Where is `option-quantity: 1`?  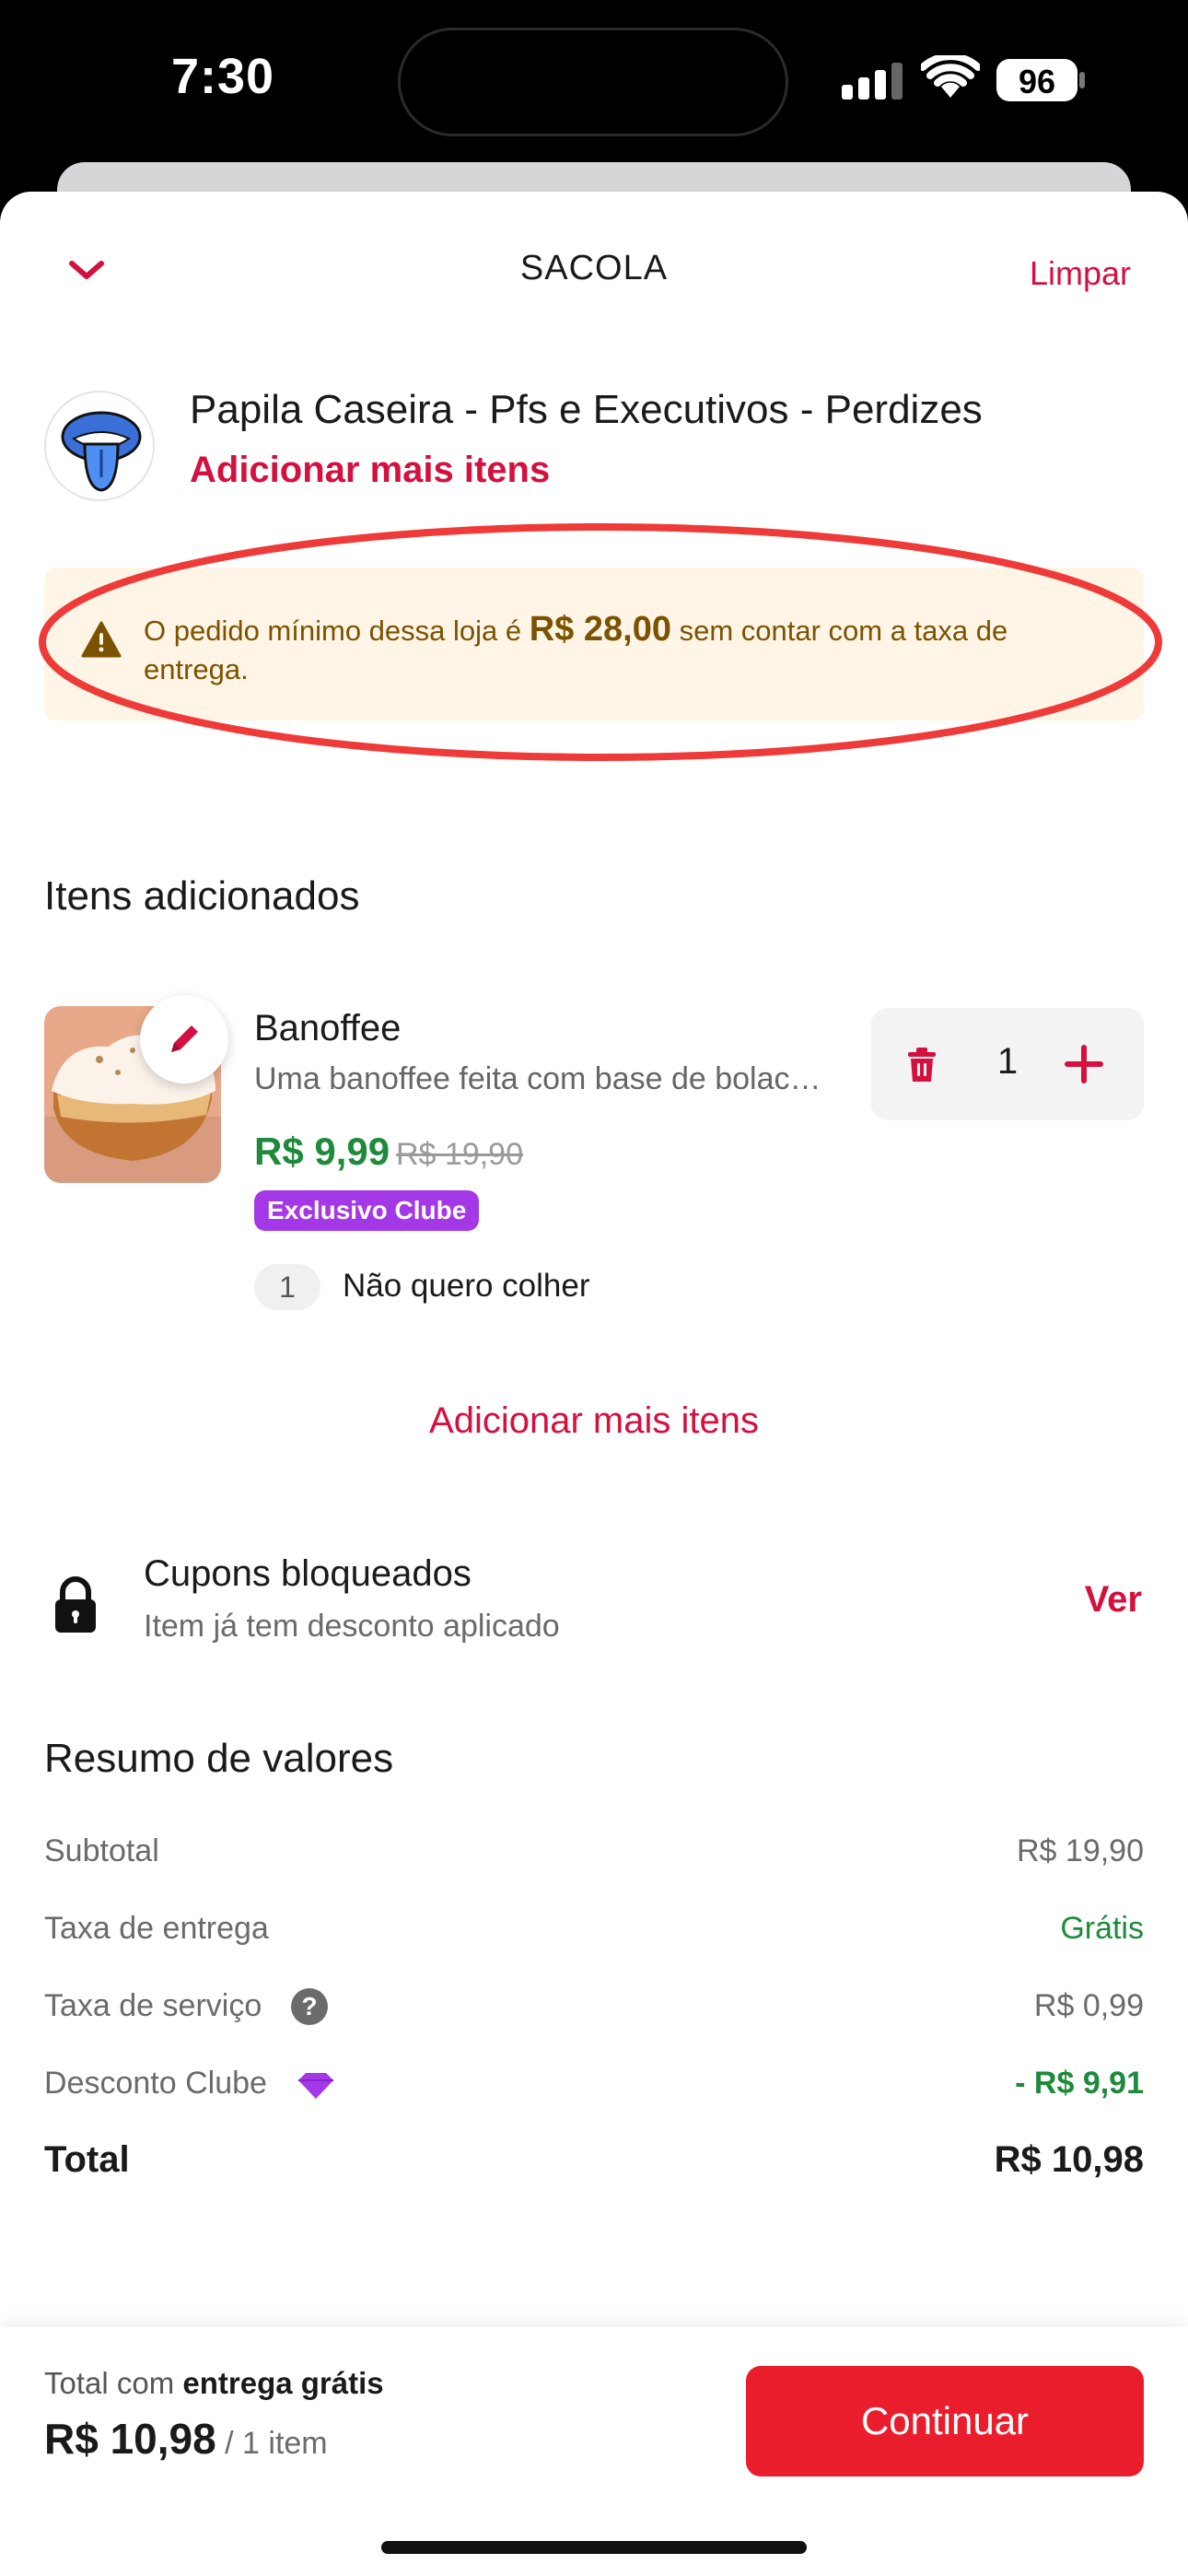
option-quantity: 1 is located at coordinates (287, 1287).